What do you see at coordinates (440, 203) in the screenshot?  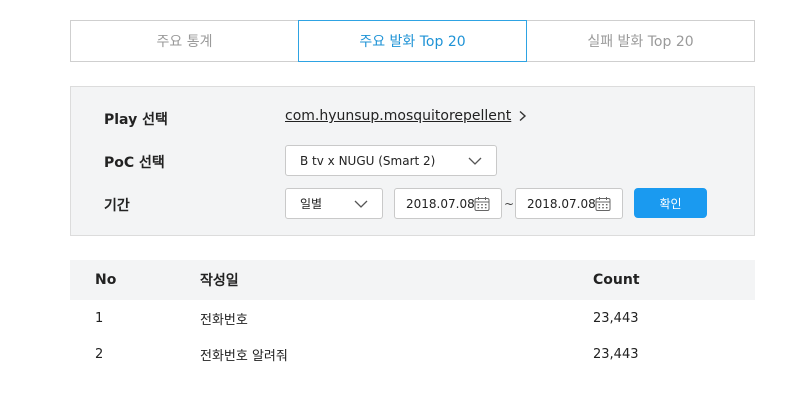 I see `start-date-value: 2018.07.08` at bounding box center [440, 203].